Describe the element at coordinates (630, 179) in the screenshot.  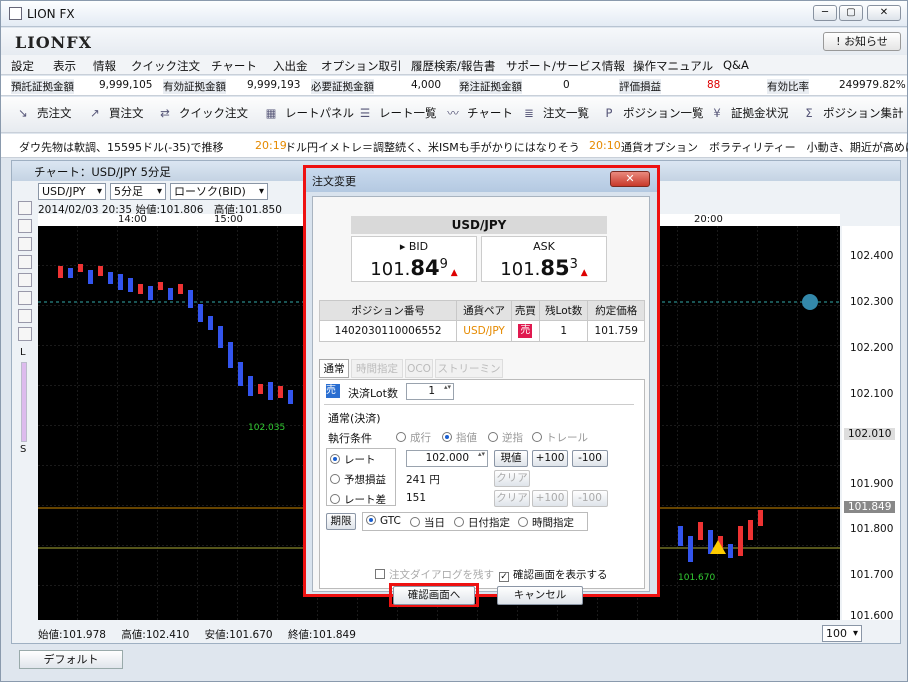
I see `dialog-close-icon: ✕` at that location.